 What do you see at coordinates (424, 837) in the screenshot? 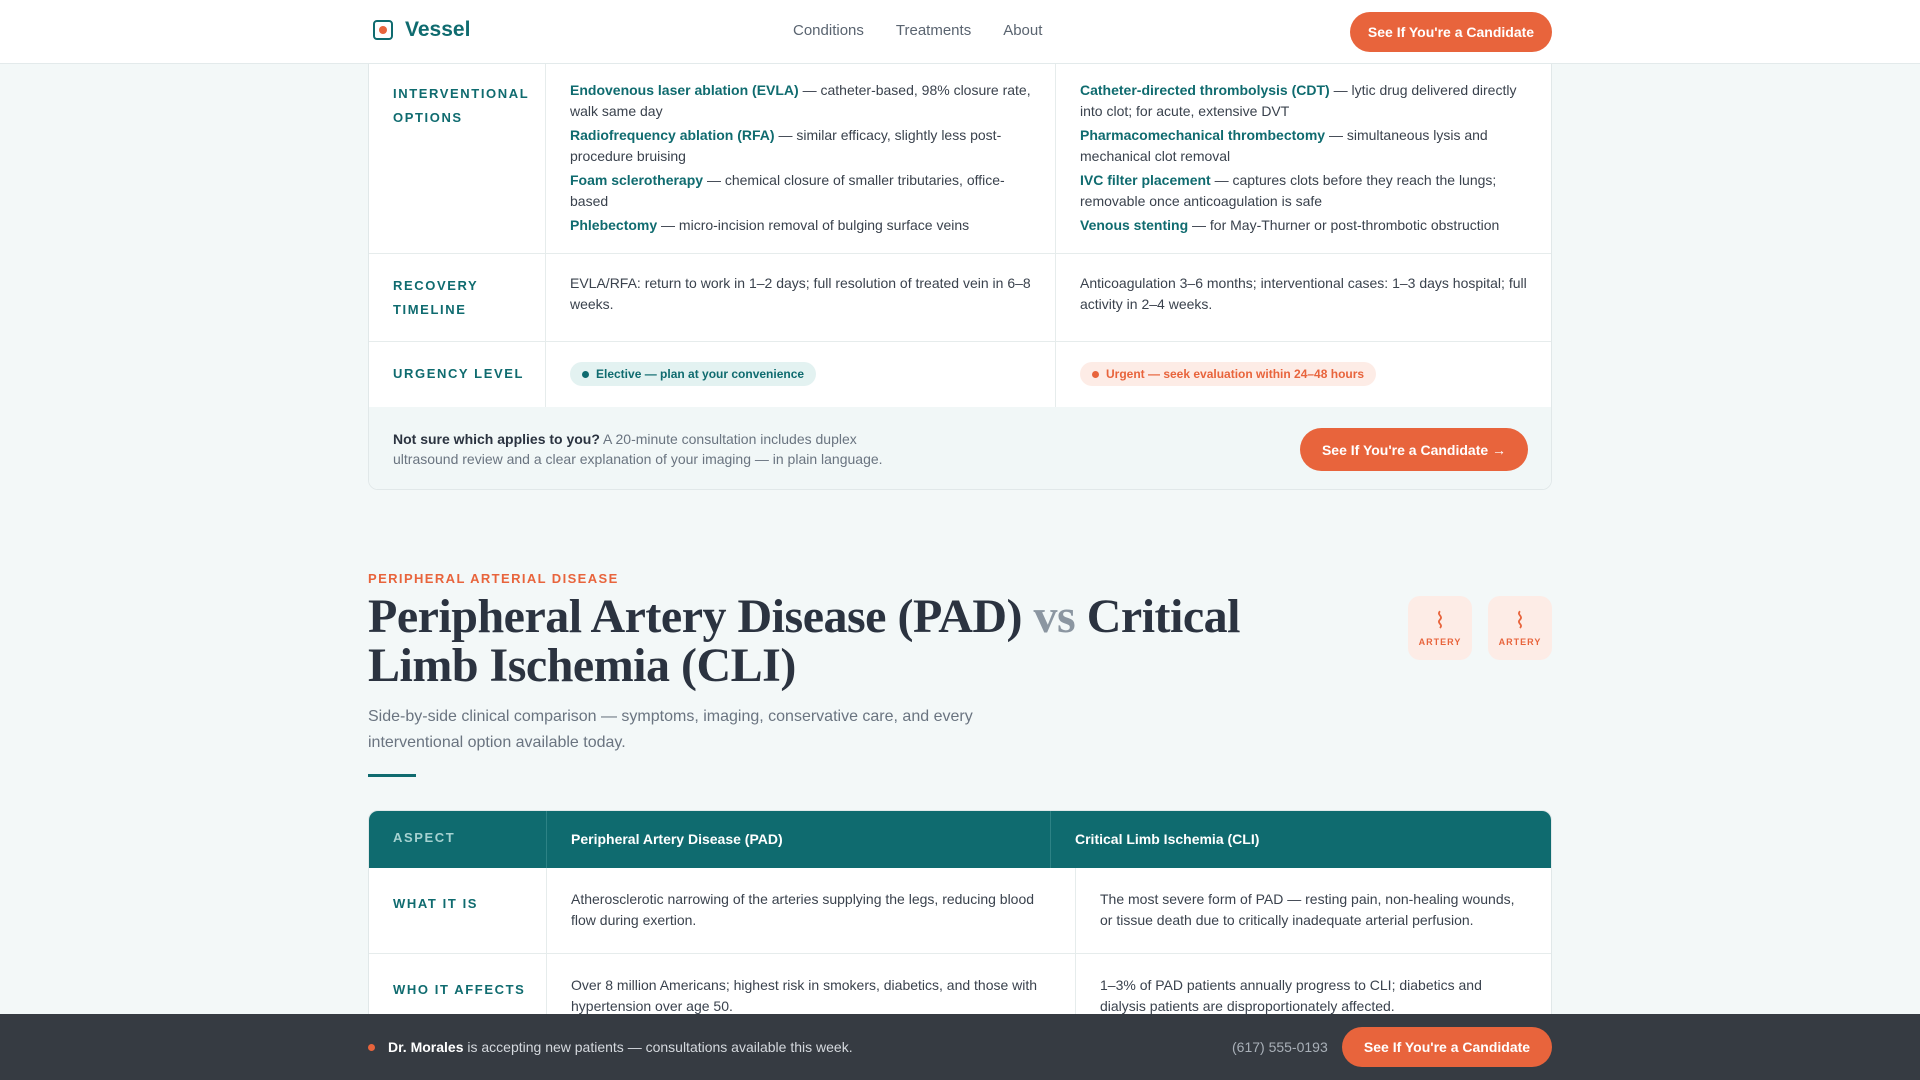
I see `header-aspect: ASPECT` at bounding box center [424, 837].